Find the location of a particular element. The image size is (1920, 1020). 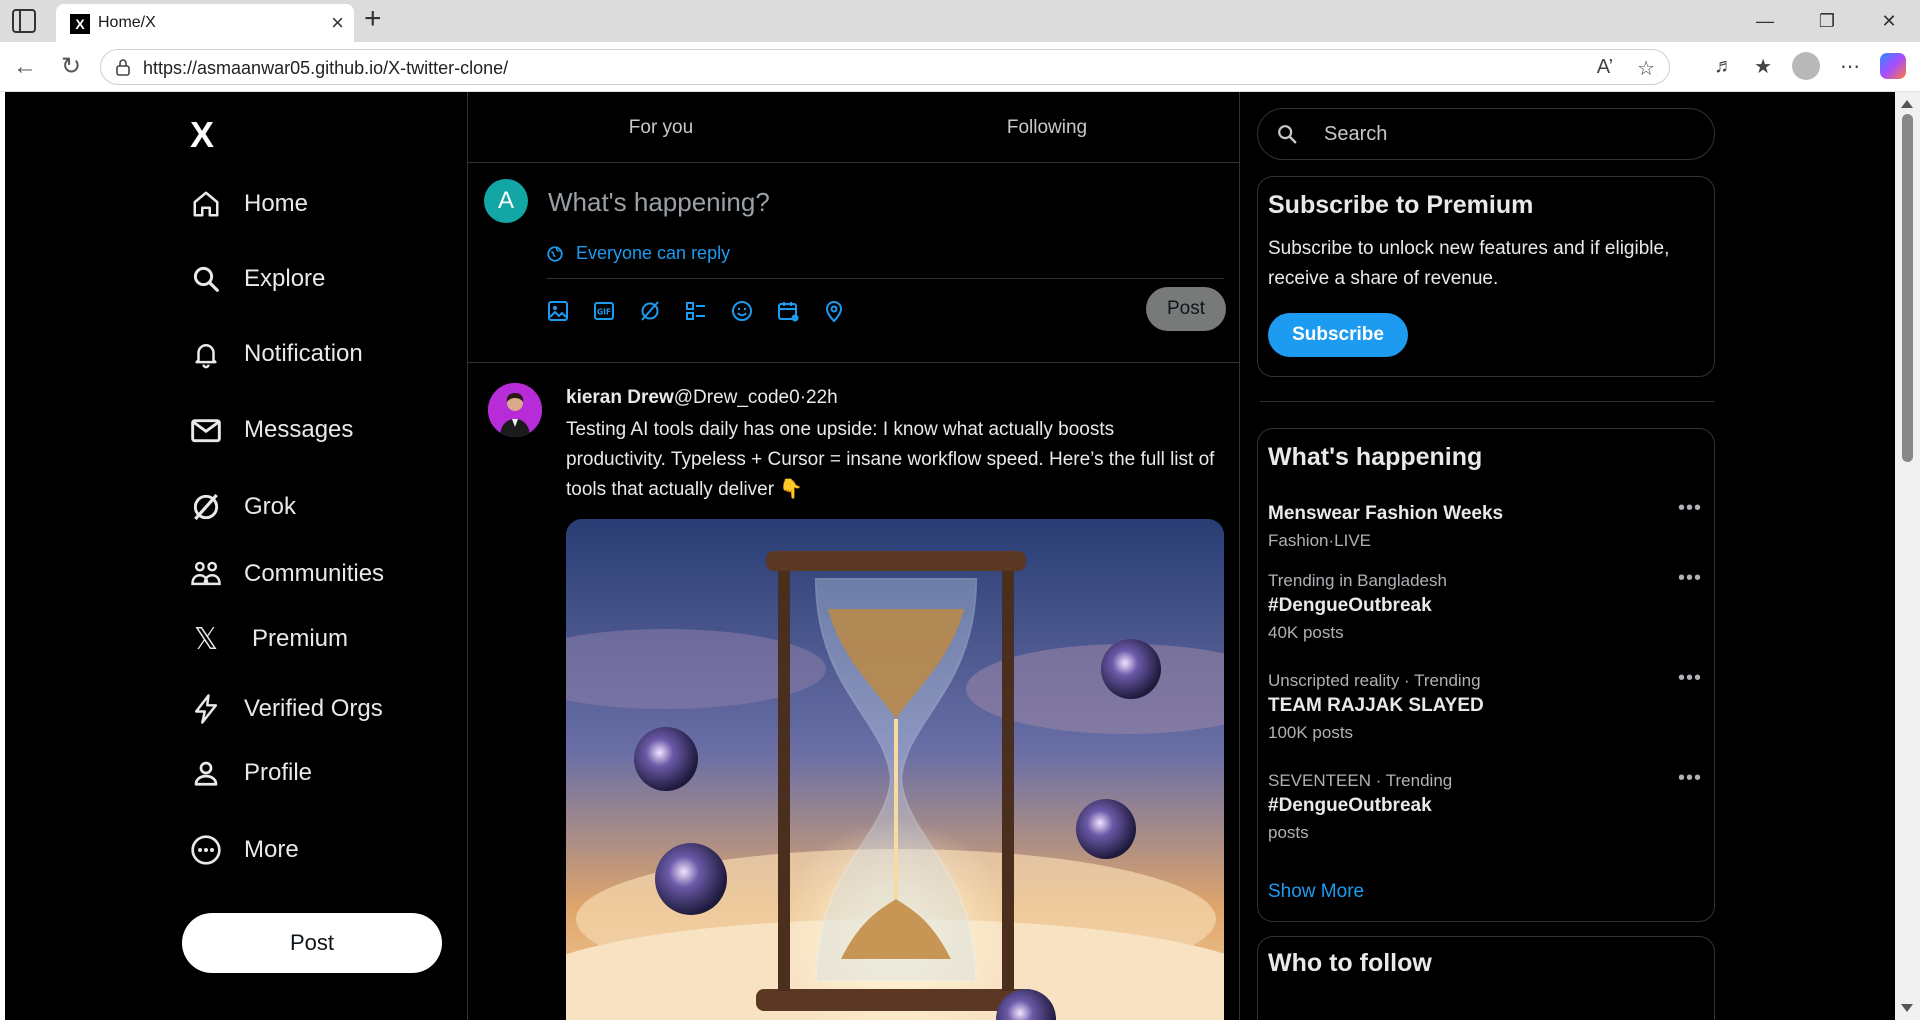

nav-item-premium: 𝕏 Premium is located at coordinates (269, 639).